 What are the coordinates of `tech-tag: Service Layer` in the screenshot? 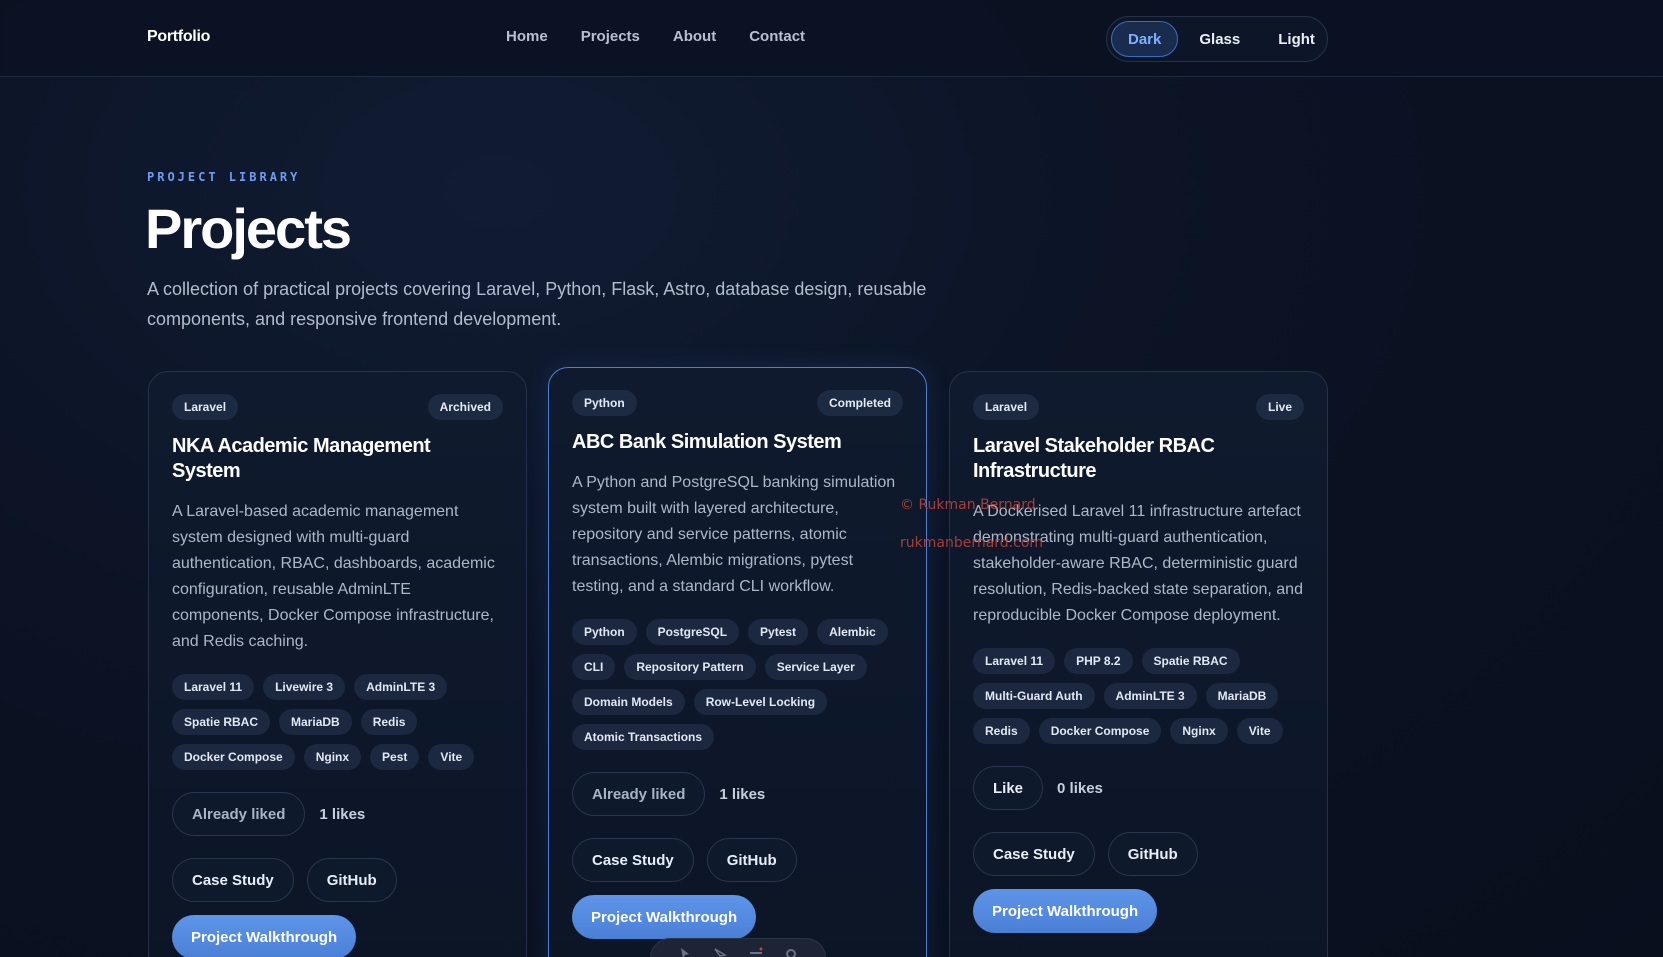 It's located at (815, 667).